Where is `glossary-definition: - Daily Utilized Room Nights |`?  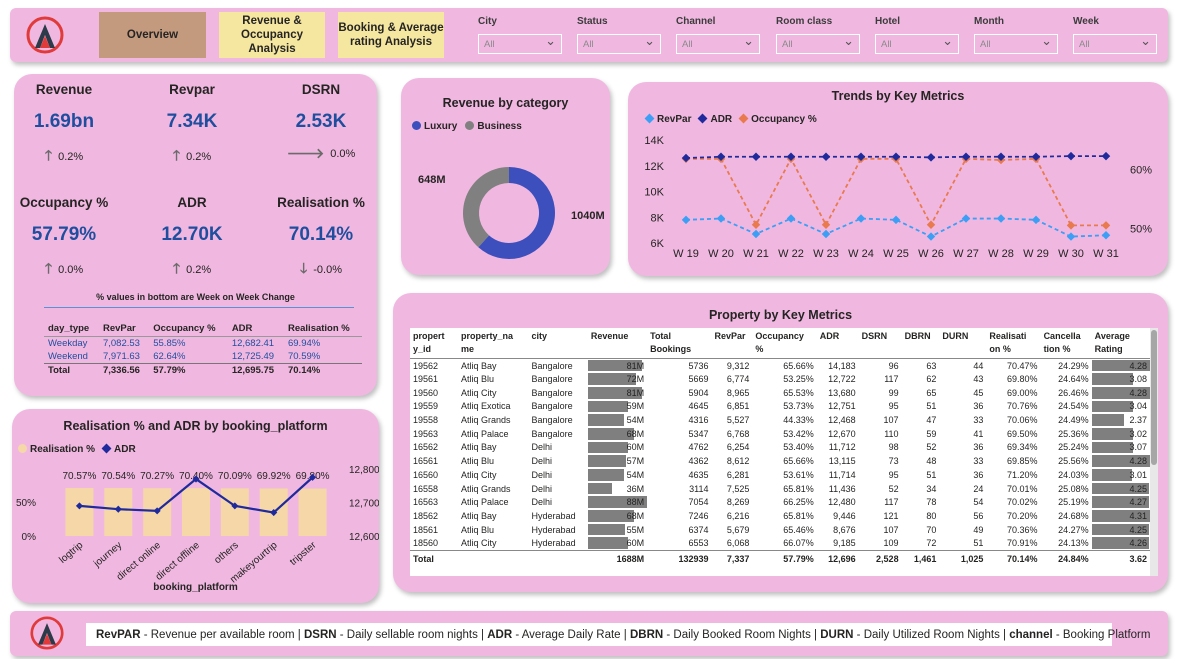 glossary-definition: - Daily Utilized Room Nights | is located at coordinates (931, 634).